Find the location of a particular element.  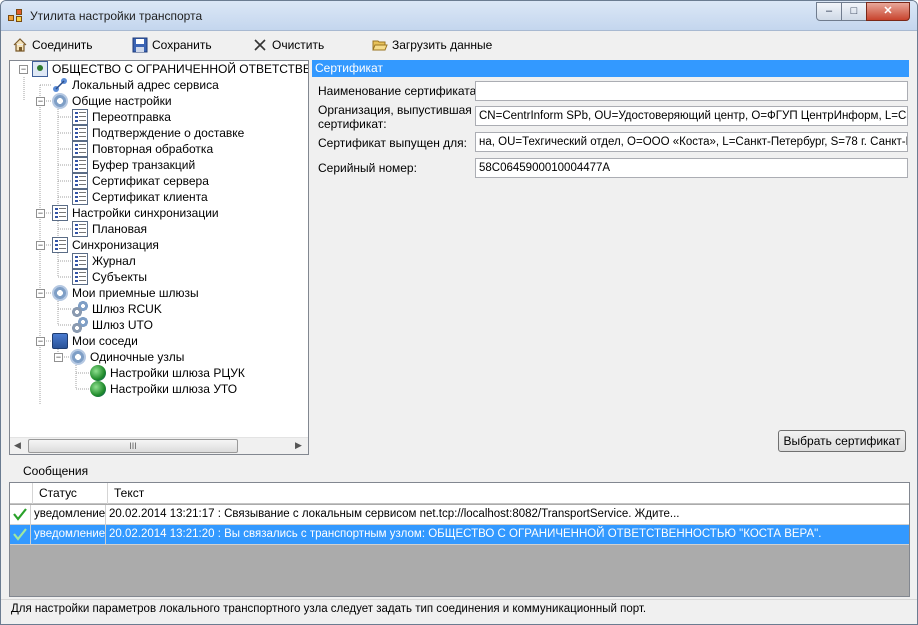

scroll-thumb: III is located at coordinates (133, 446).